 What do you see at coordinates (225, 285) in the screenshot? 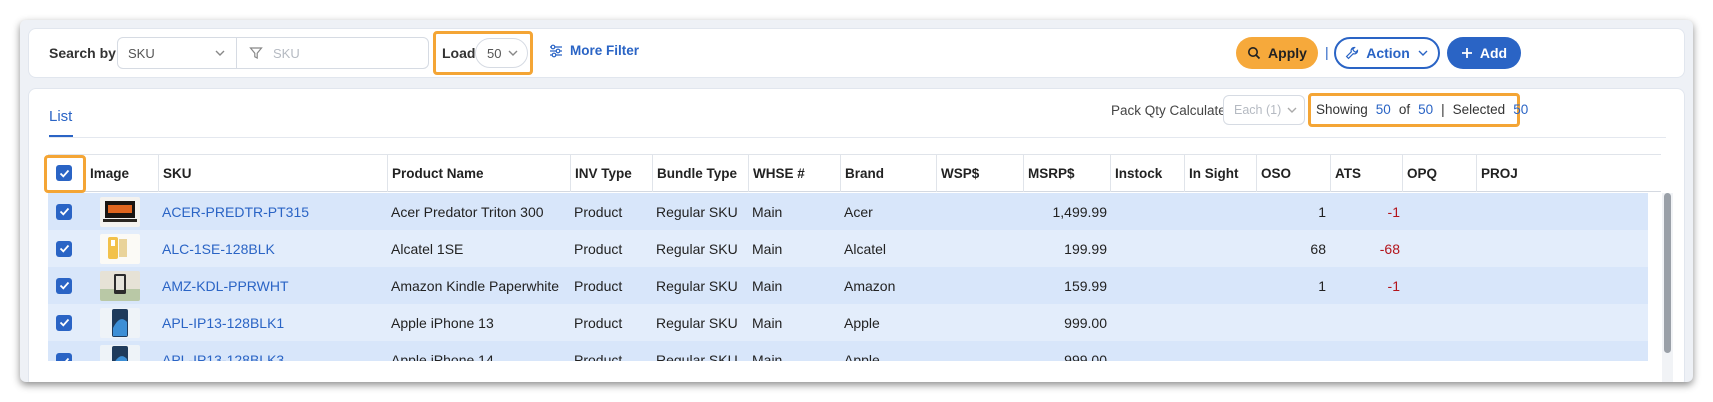
I see `sku-link: AMZ-KDL-PPRWHT` at bounding box center [225, 285].